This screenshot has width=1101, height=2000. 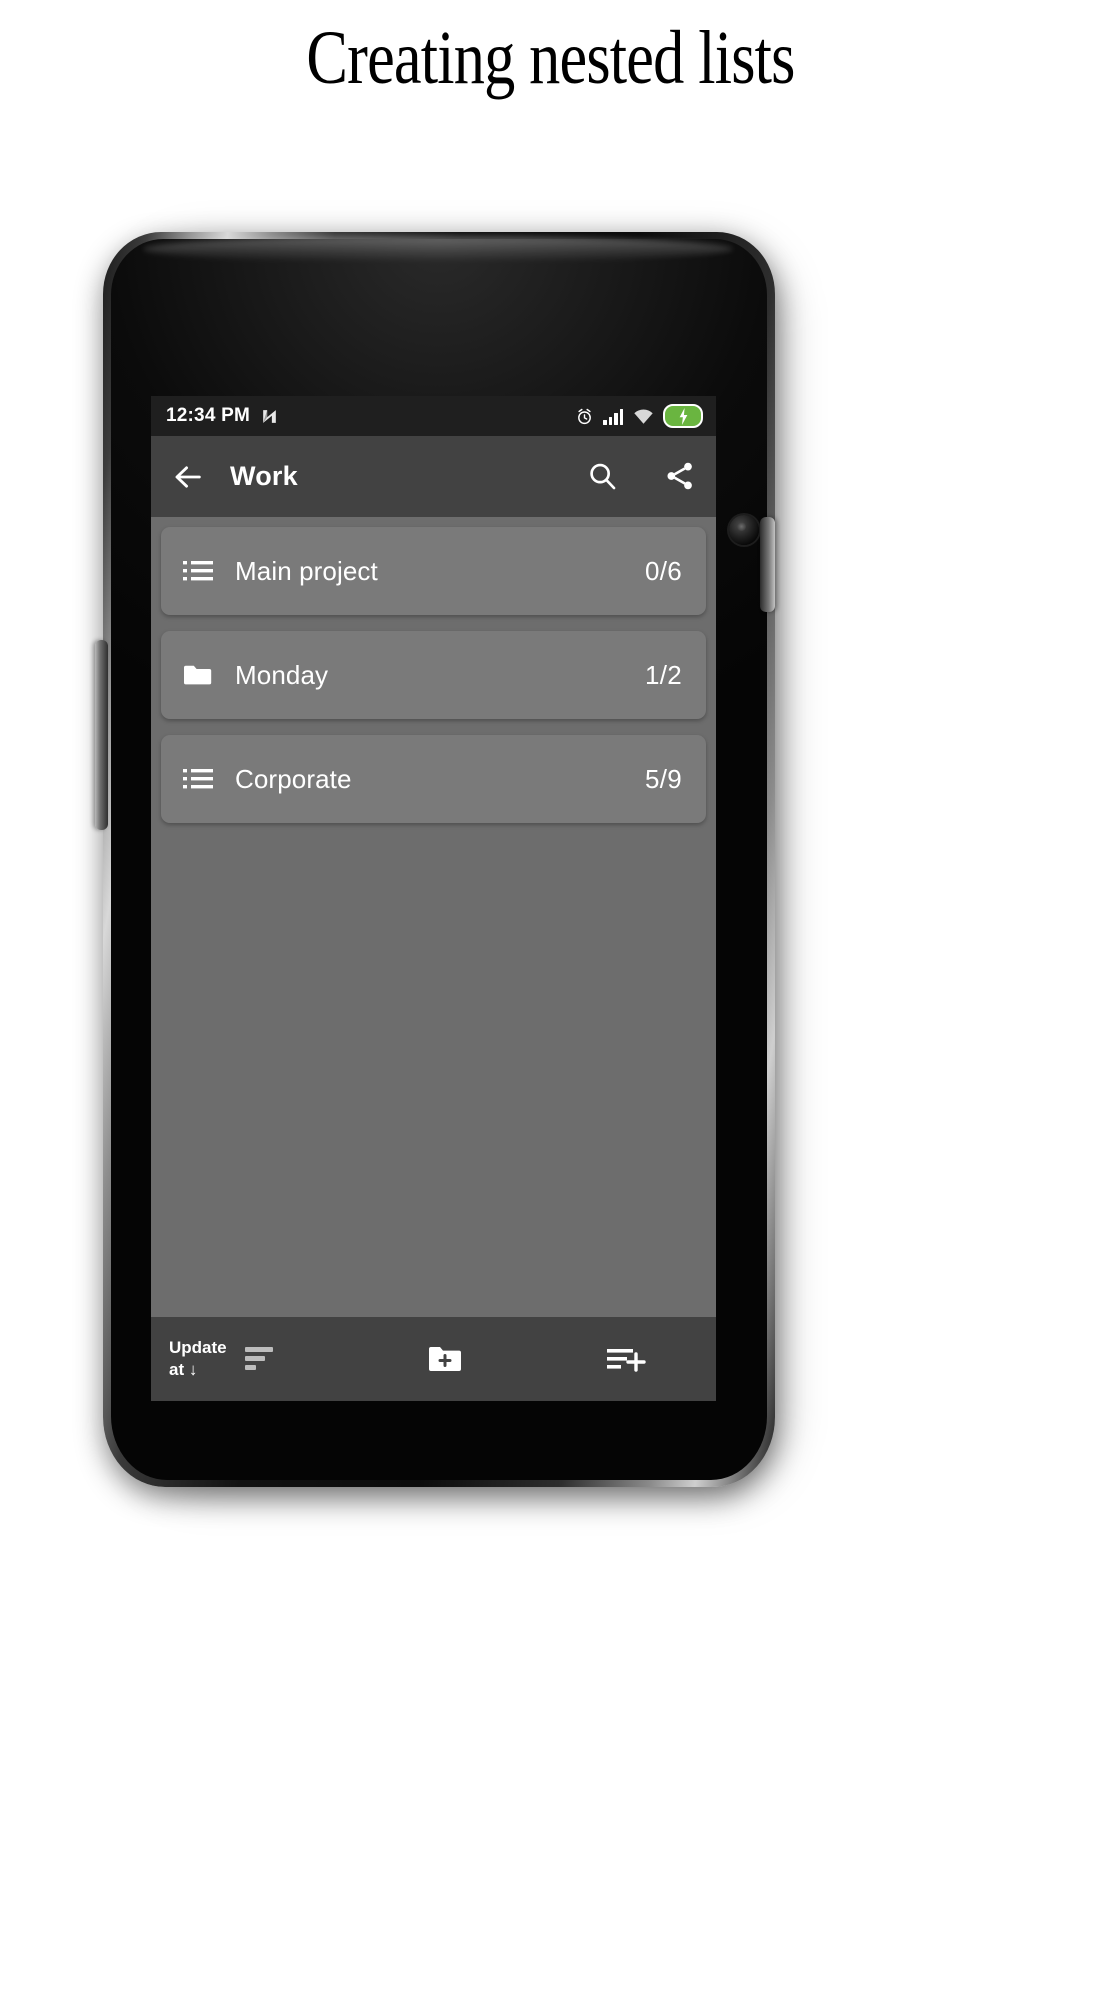 What do you see at coordinates (198, 1347) in the screenshot?
I see `sort-label-line1: Update` at bounding box center [198, 1347].